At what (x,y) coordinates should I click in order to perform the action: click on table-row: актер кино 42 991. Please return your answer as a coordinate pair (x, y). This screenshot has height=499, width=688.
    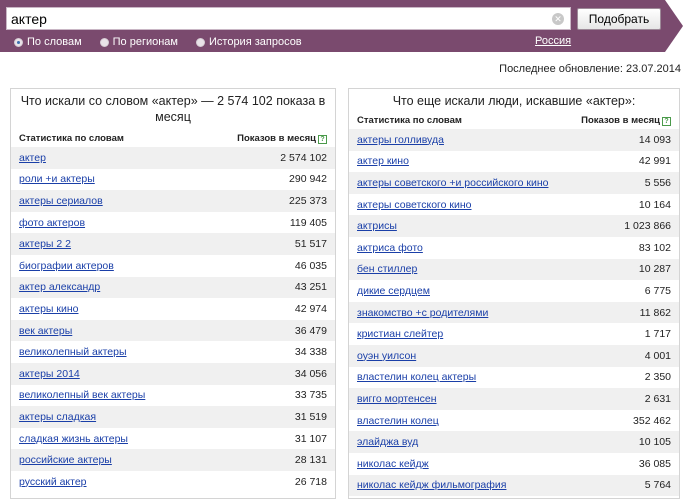
    Looking at the image, I should click on (514, 161).